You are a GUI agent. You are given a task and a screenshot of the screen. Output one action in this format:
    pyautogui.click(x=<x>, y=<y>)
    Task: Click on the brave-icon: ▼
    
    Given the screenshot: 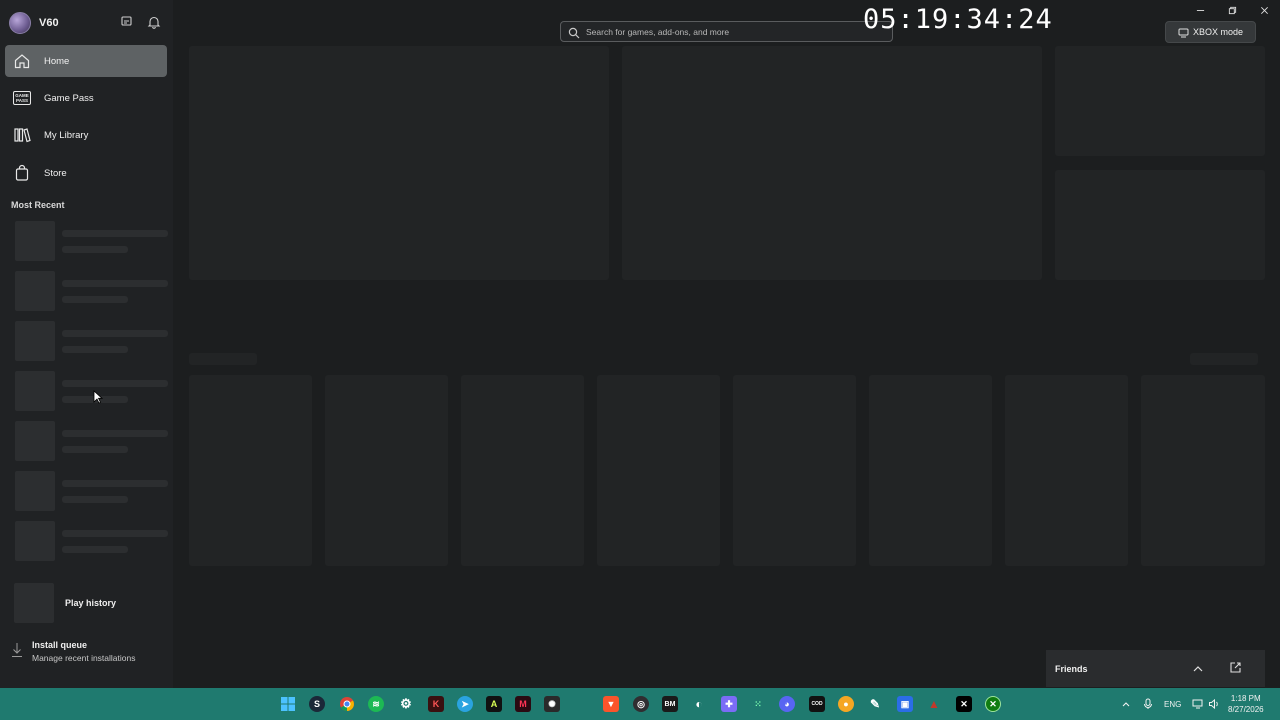 What is the action you would take?
    pyautogui.click(x=611, y=704)
    